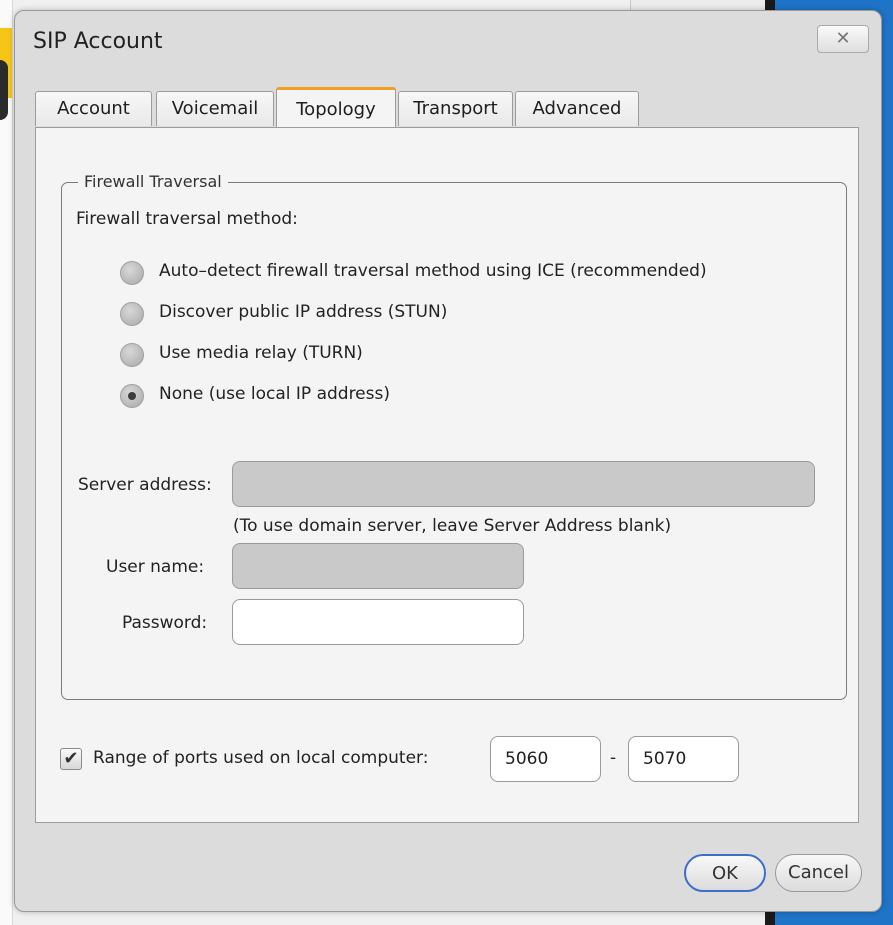 The height and width of the screenshot is (925, 893). I want to click on user-name-label: User name:, so click(155, 567).